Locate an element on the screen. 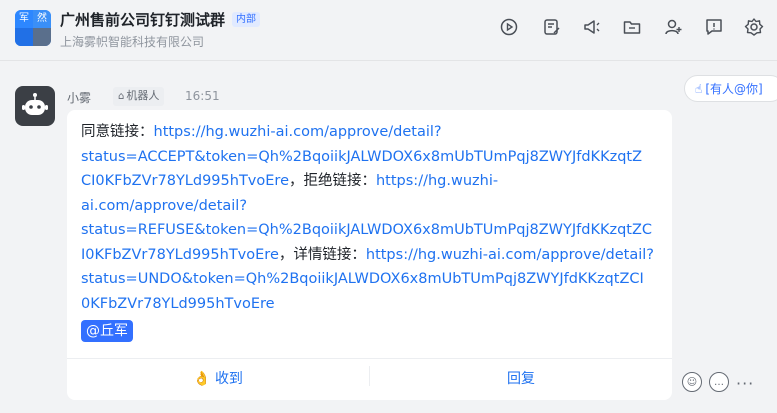  hand-pointer-icon: ☝ is located at coordinates (699, 89).